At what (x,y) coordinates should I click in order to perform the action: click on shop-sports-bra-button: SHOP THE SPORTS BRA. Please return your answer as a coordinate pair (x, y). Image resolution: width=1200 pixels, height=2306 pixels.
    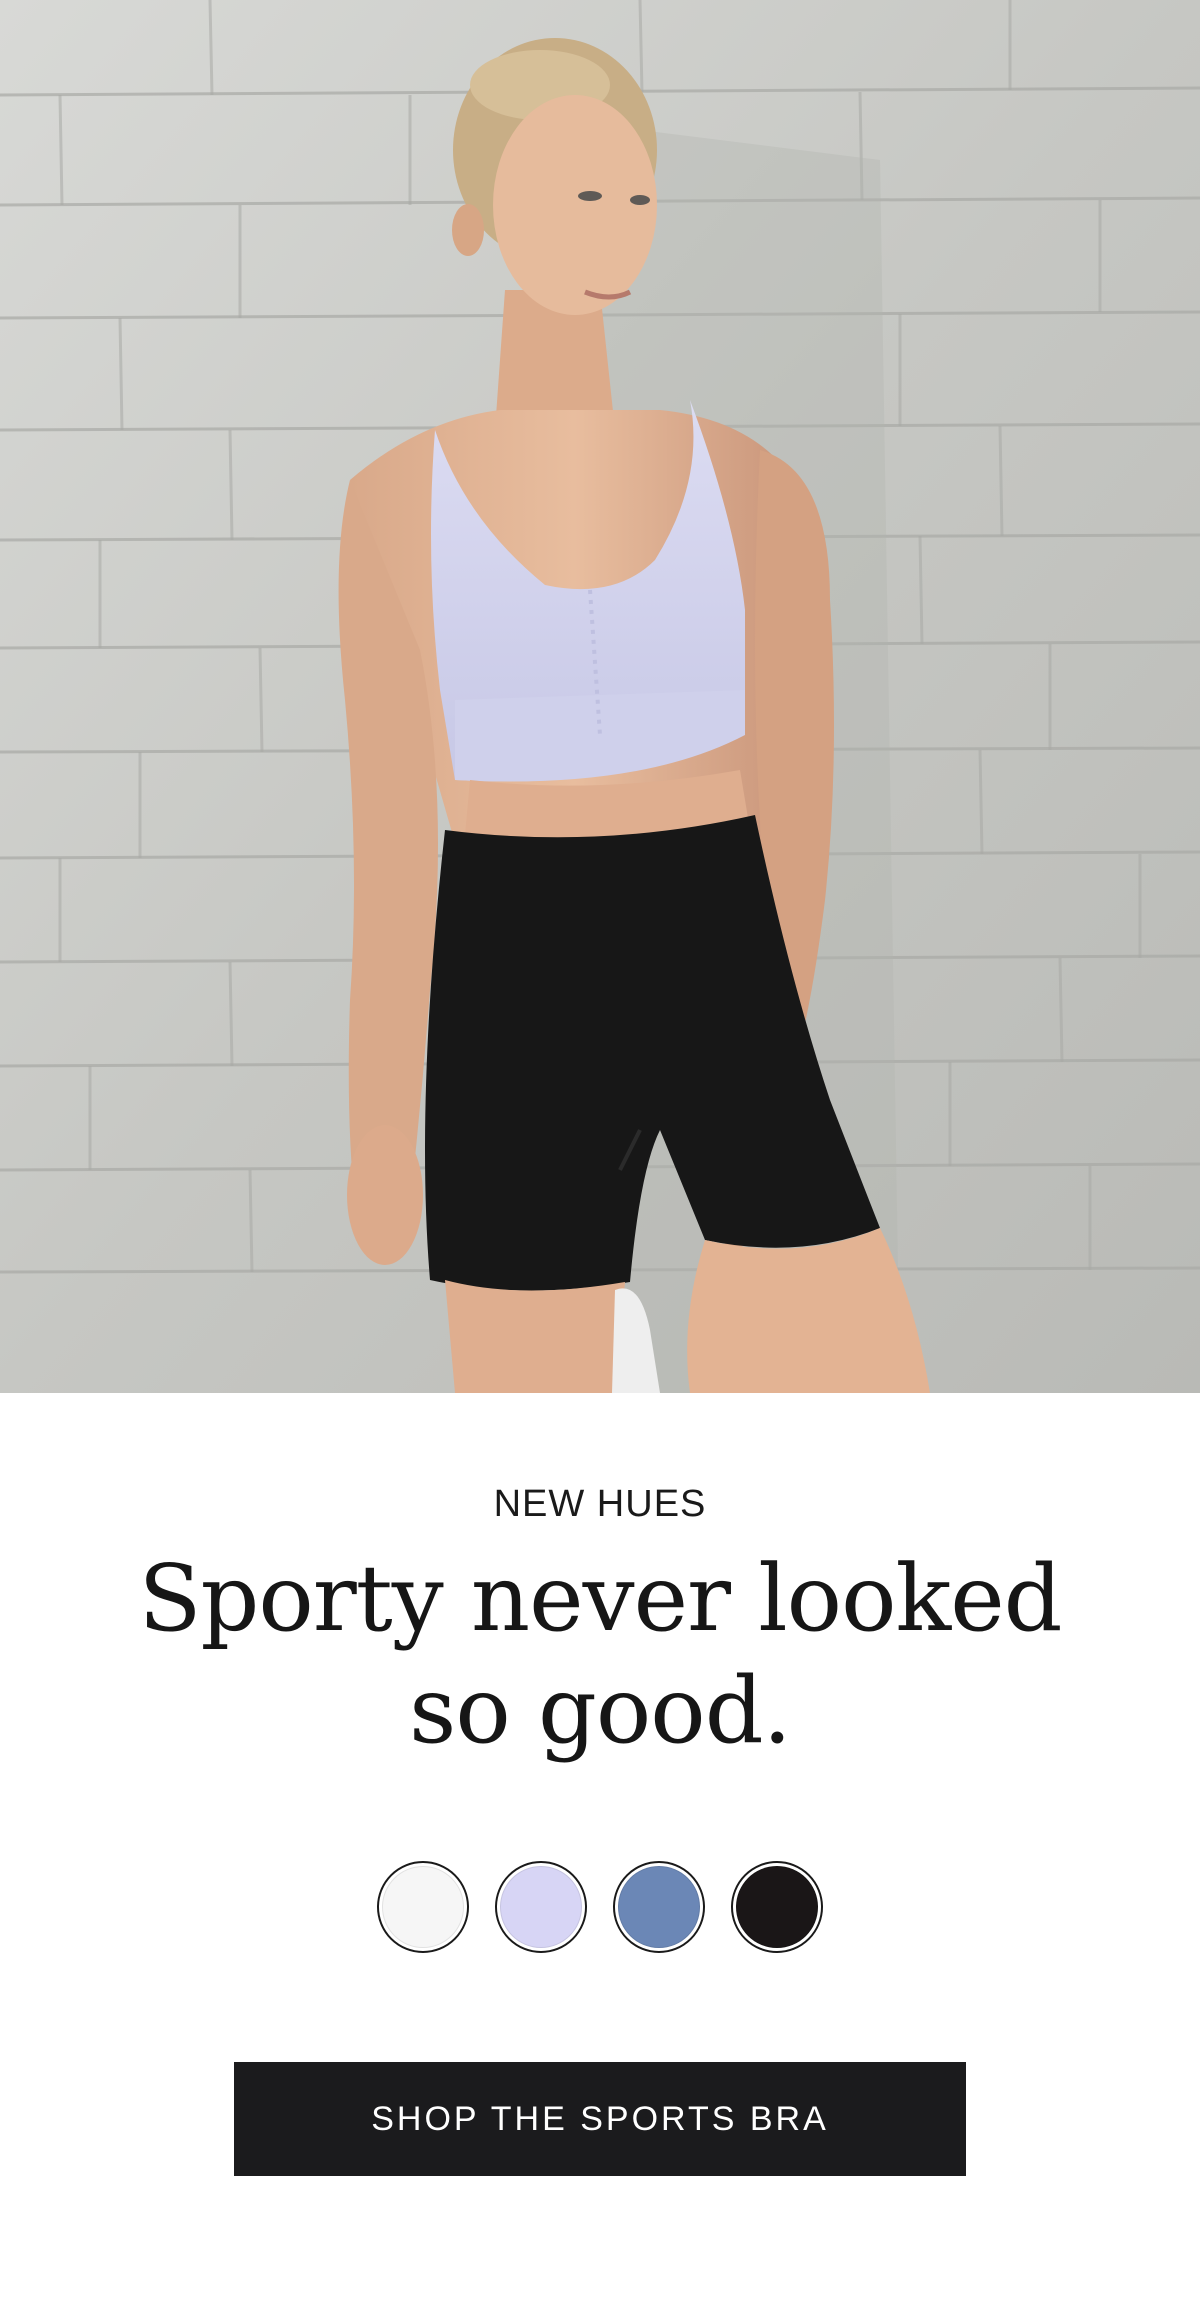
    Looking at the image, I should click on (600, 2119).